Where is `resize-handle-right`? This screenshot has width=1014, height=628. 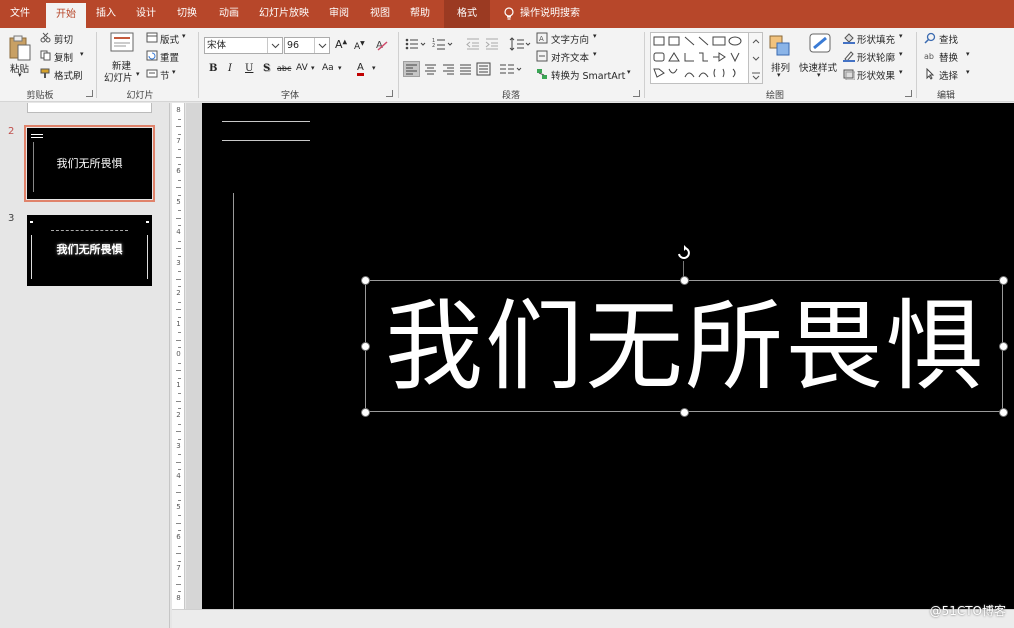
resize-handle-right is located at coordinates (1003, 346).